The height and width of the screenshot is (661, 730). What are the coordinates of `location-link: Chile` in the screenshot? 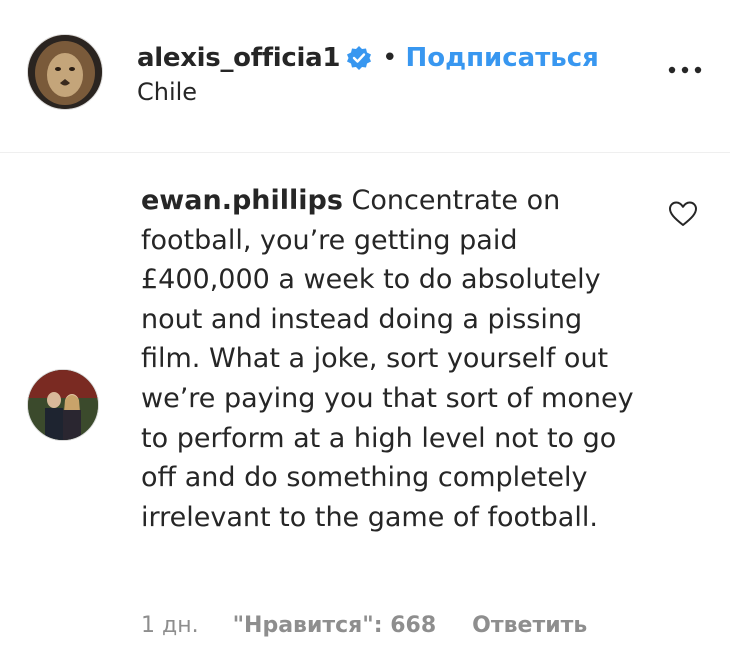 It's located at (167, 92).